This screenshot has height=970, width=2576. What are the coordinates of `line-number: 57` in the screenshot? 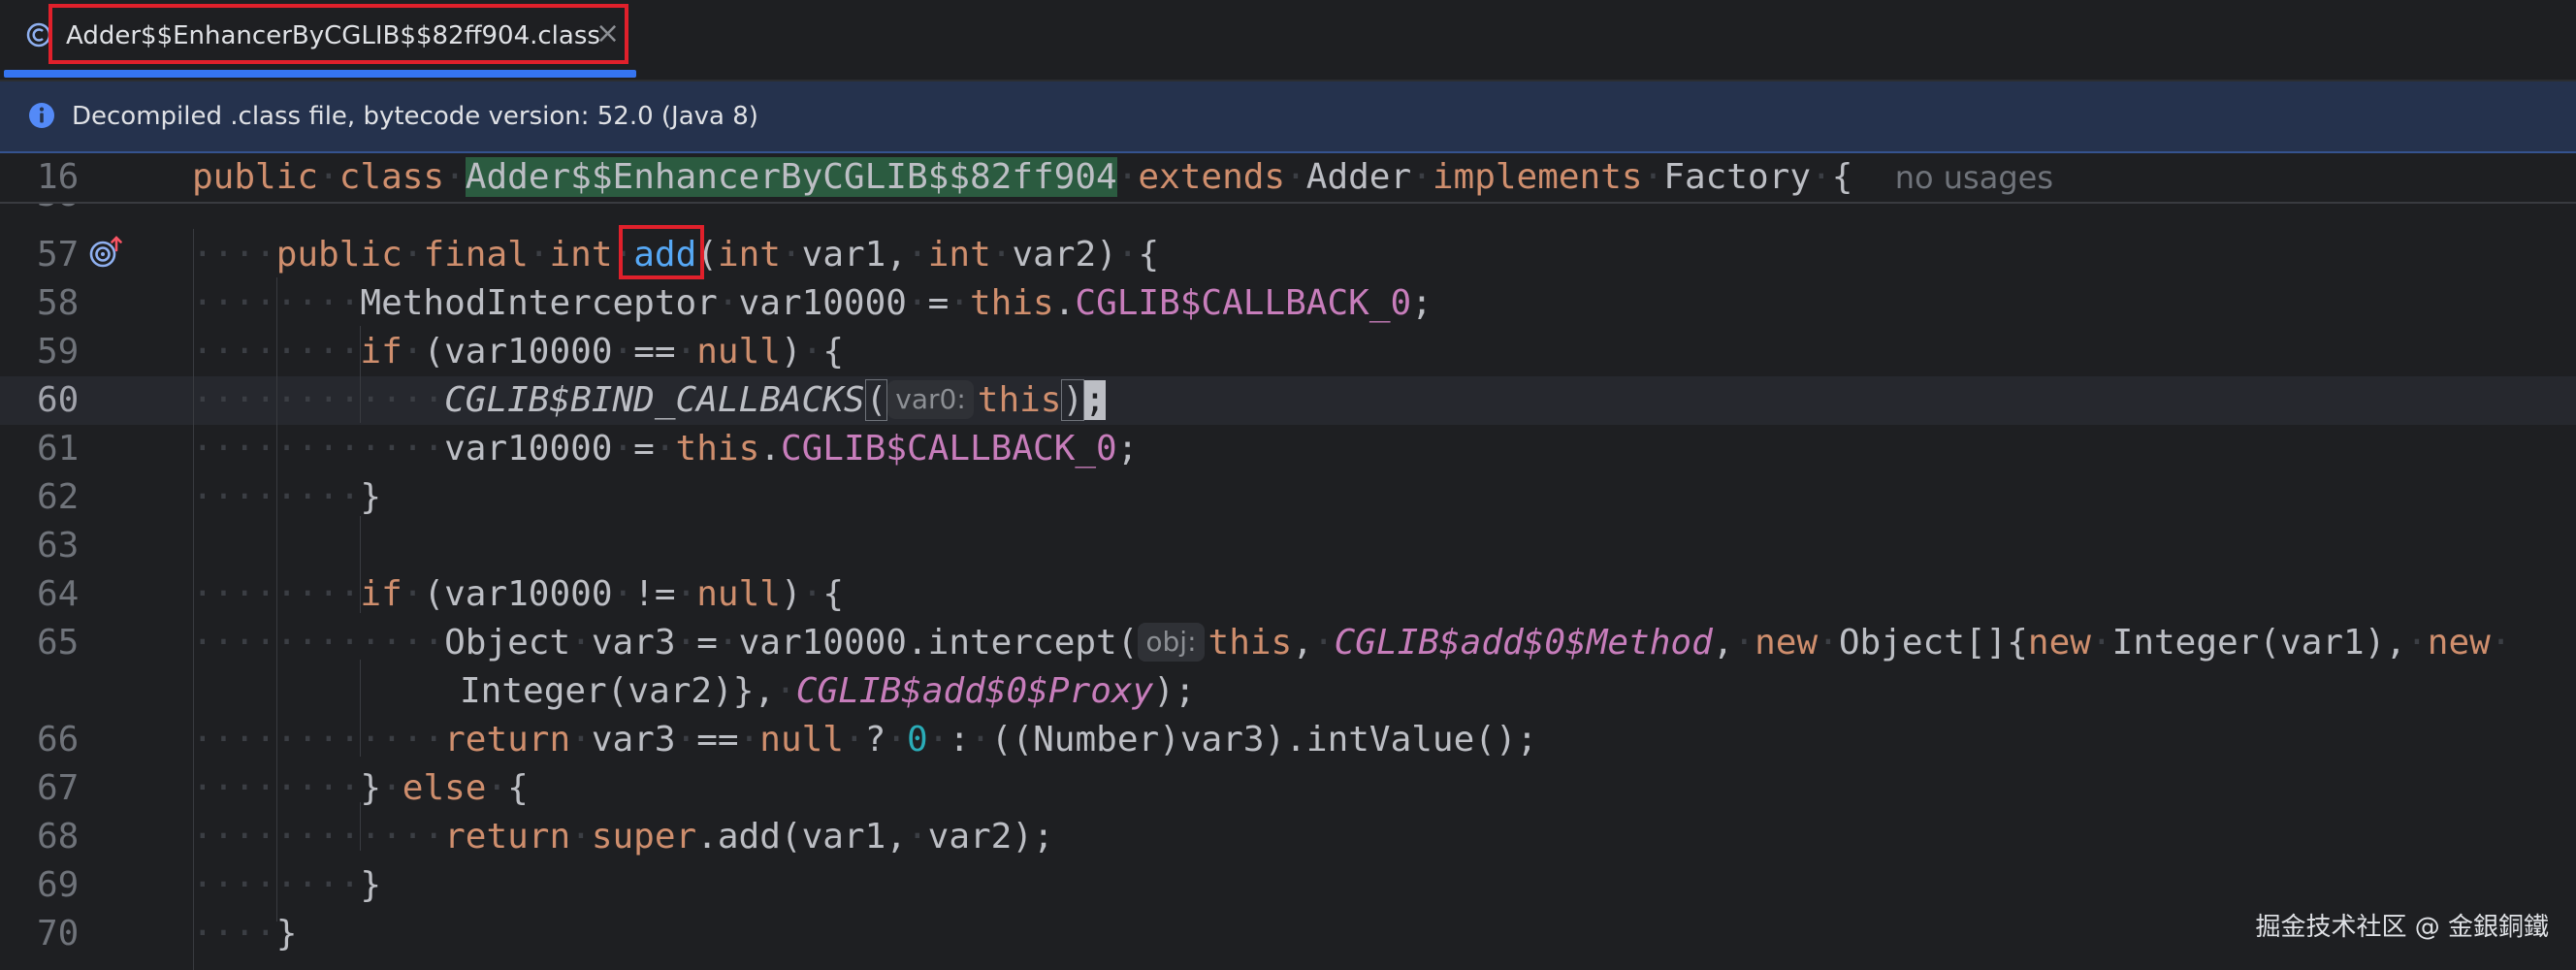 It's located at (58, 255).